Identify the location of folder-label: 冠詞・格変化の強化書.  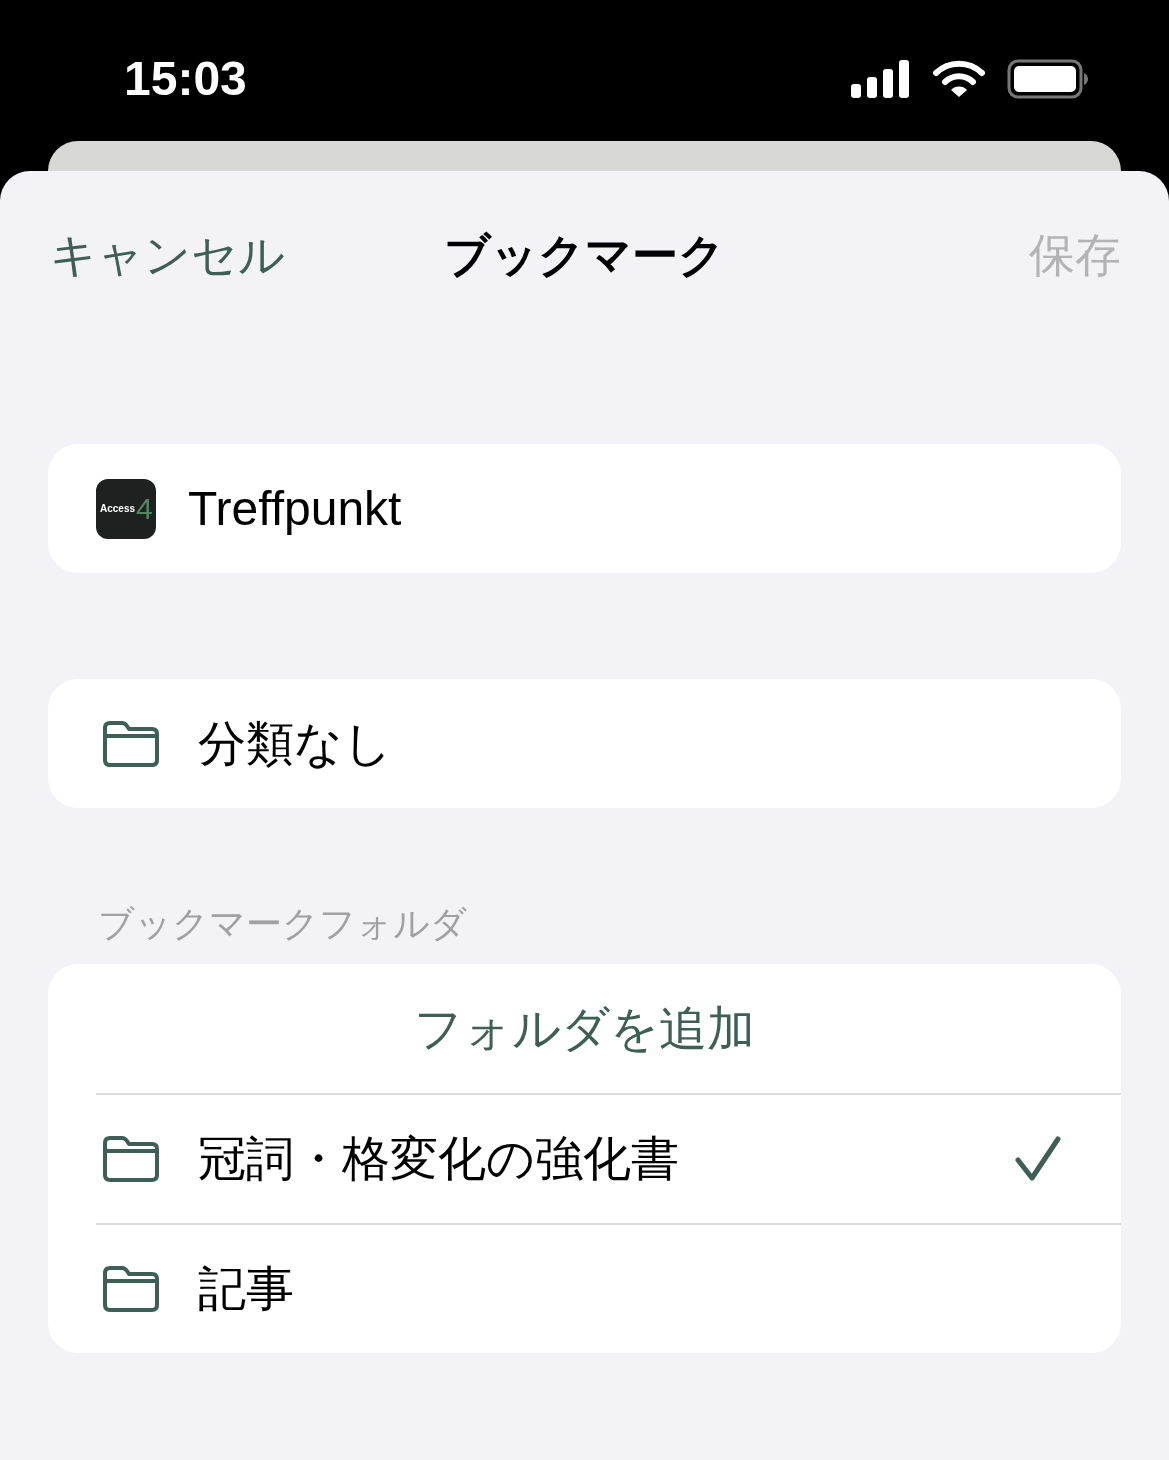
(439, 1159).